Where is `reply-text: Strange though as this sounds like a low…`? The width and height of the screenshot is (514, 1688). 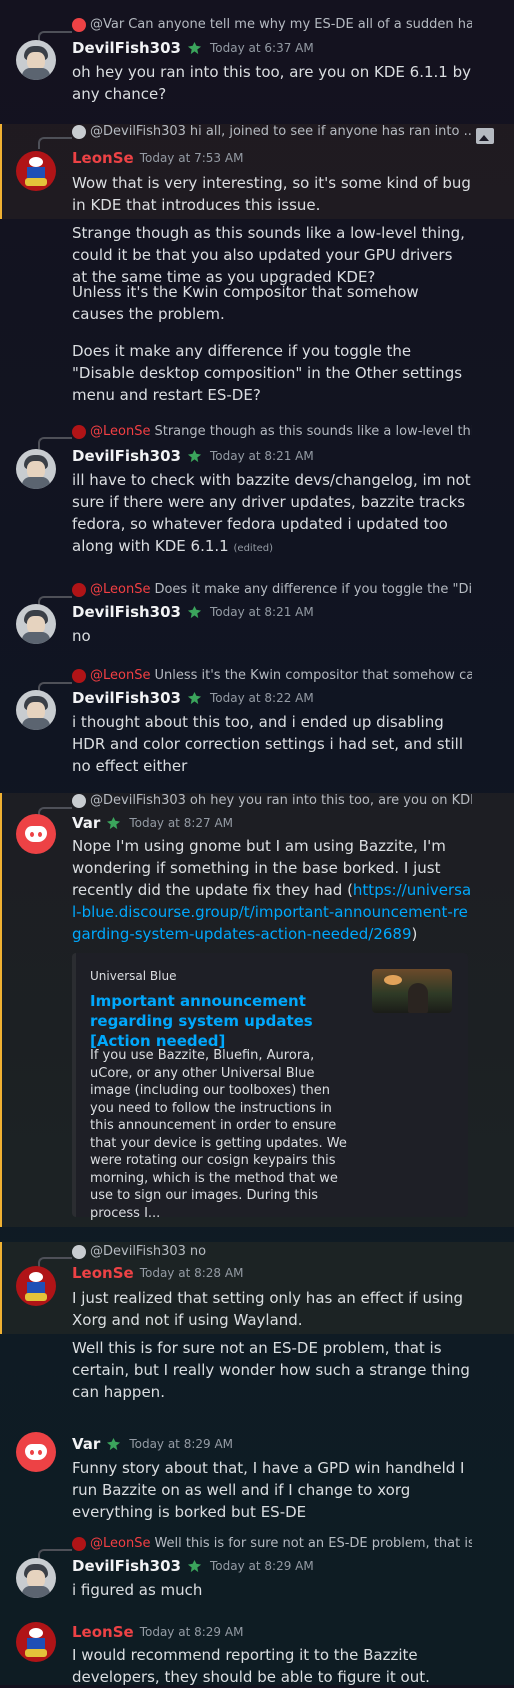 reply-text: Strange though as this sounds like a low… is located at coordinates (313, 431).